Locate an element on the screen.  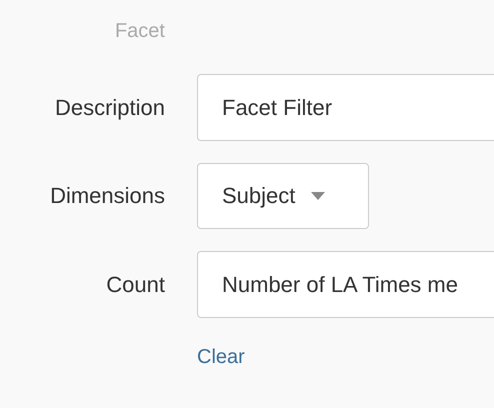
field-label: Dimensions is located at coordinates (107, 196).